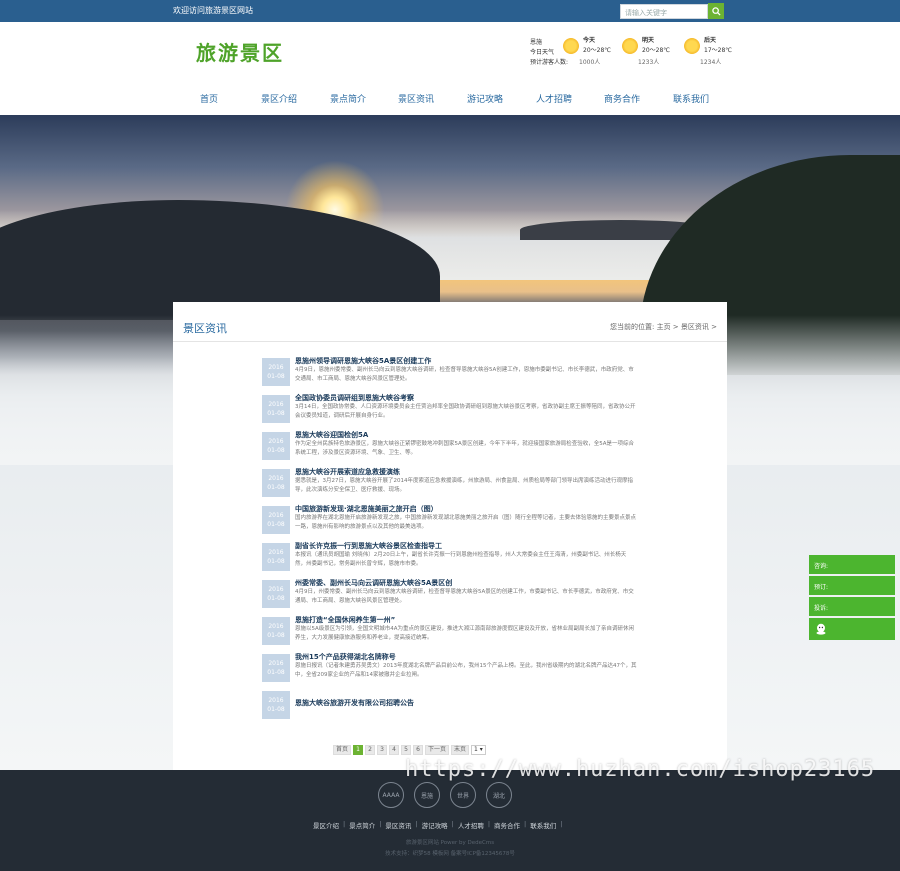 Image resolution: width=900 pixels, height=871 pixels. Describe the element at coordinates (398, 825) in the screenshot. I see `footer-link: 景区资讯` at that location.